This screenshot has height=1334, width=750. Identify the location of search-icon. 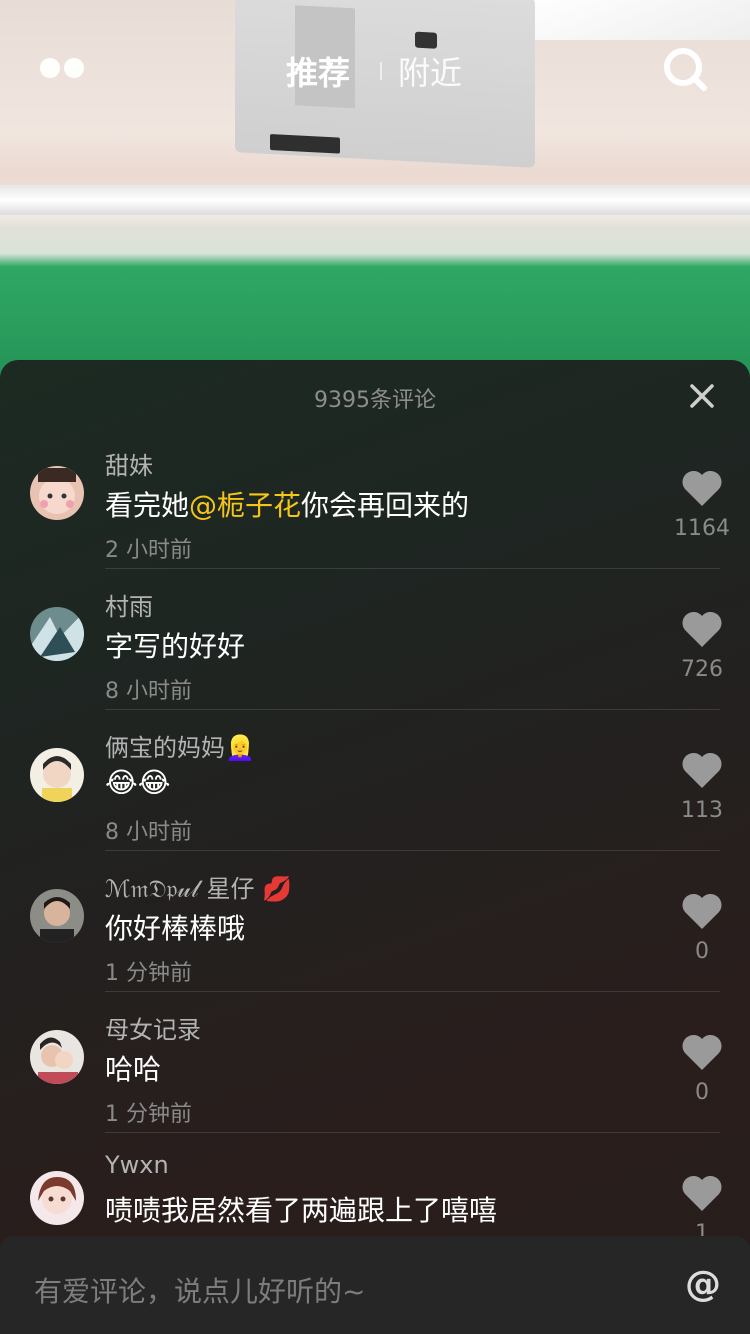
(685, 69).